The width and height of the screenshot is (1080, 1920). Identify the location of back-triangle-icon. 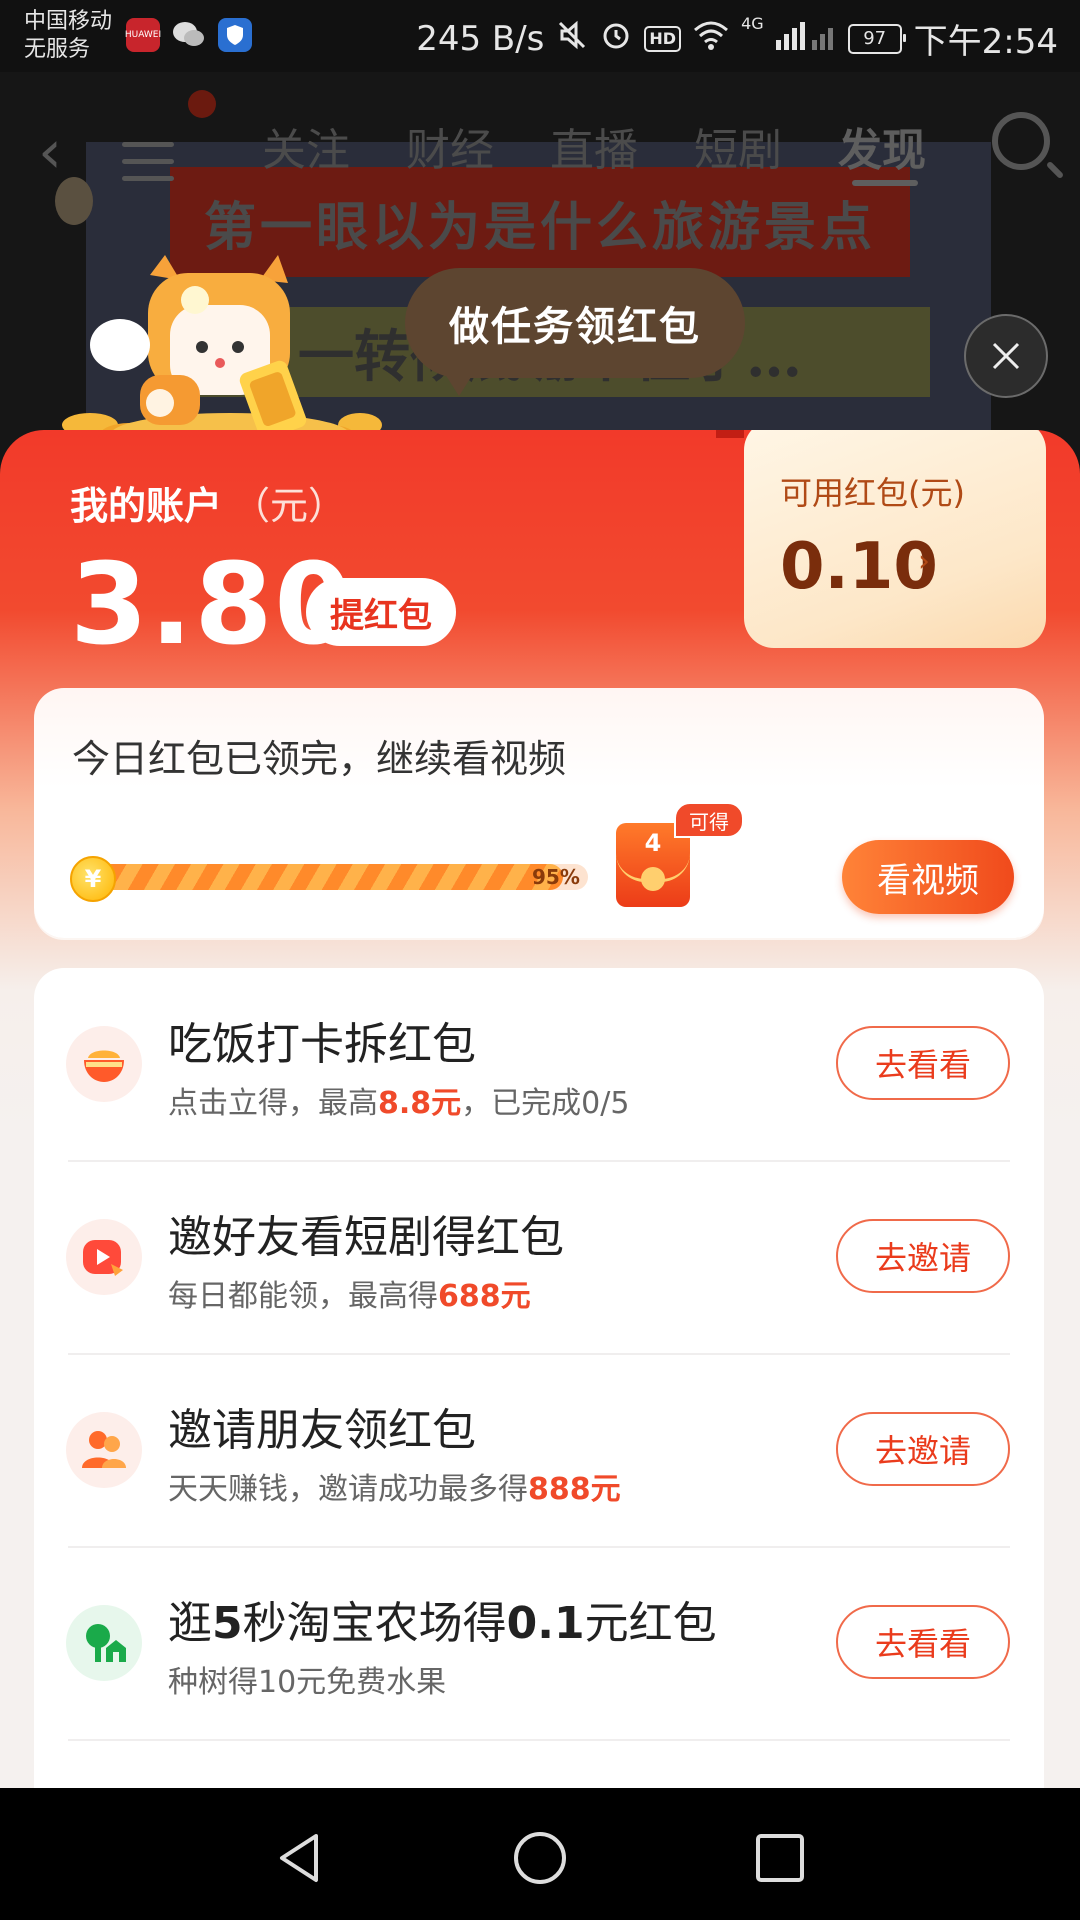
(299, 1858).